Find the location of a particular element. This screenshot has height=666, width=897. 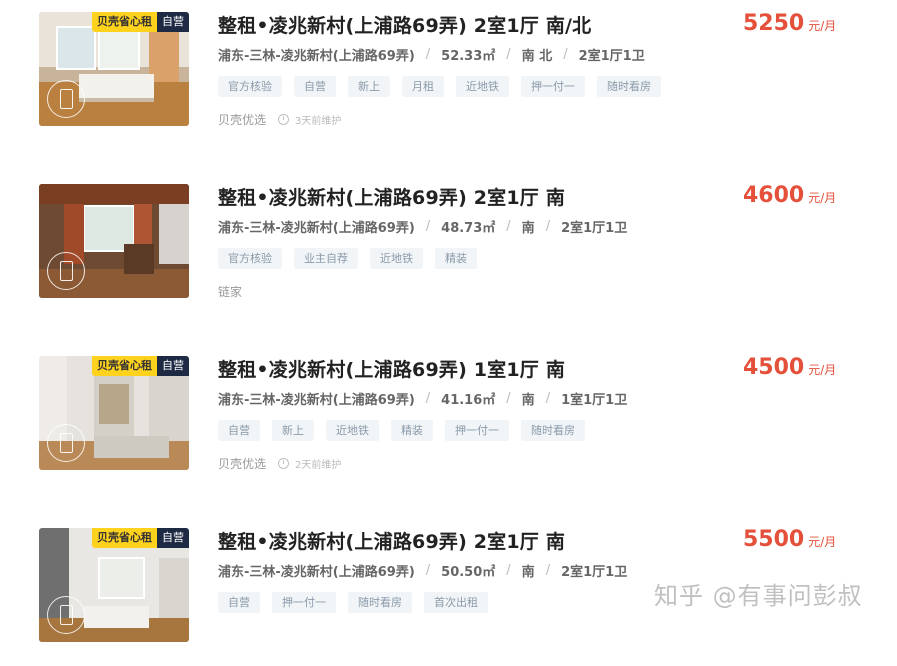

listing-source: 链家 is located at coordinates (230, 291).